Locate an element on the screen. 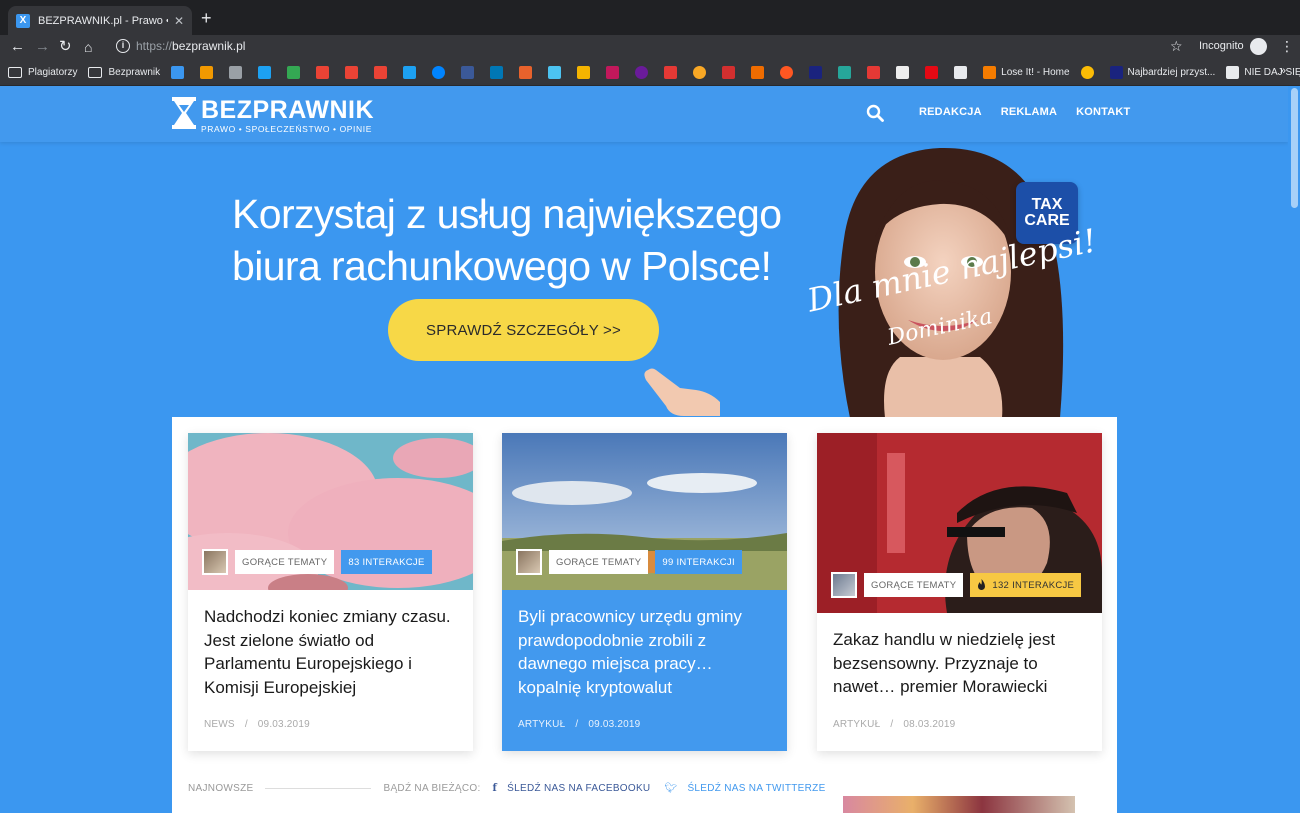 The width and height of the screenshot is (1300, 813). star-icon is located at coordinates (816, 72).